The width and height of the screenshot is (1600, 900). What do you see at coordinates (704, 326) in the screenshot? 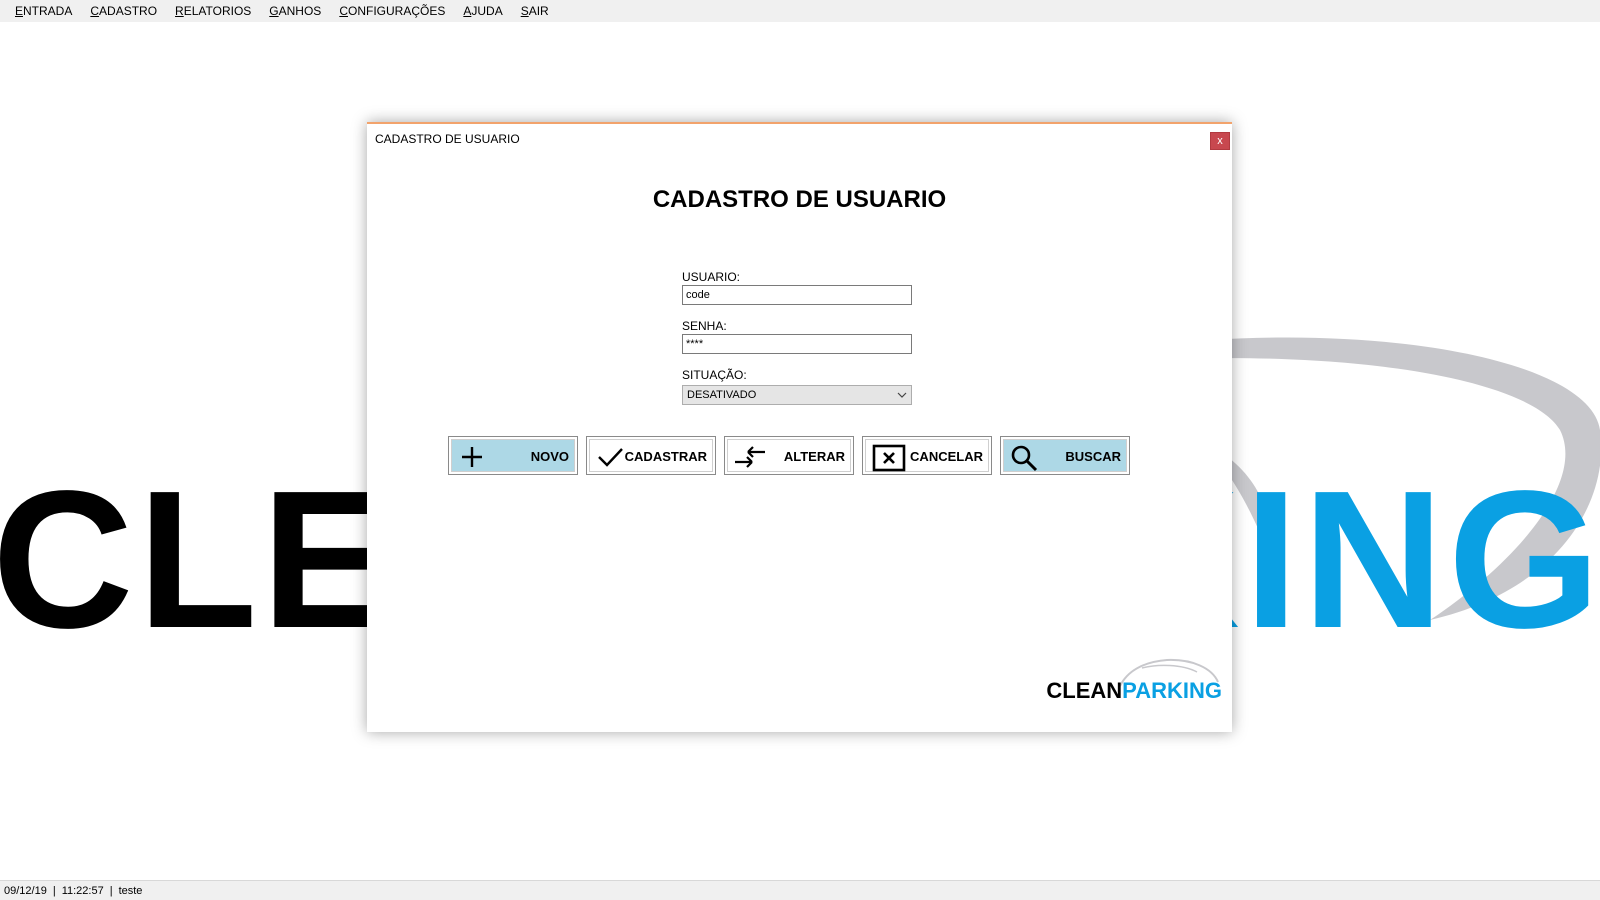
I see `senha-label: SENHA:` at bounding box center [704, 326].